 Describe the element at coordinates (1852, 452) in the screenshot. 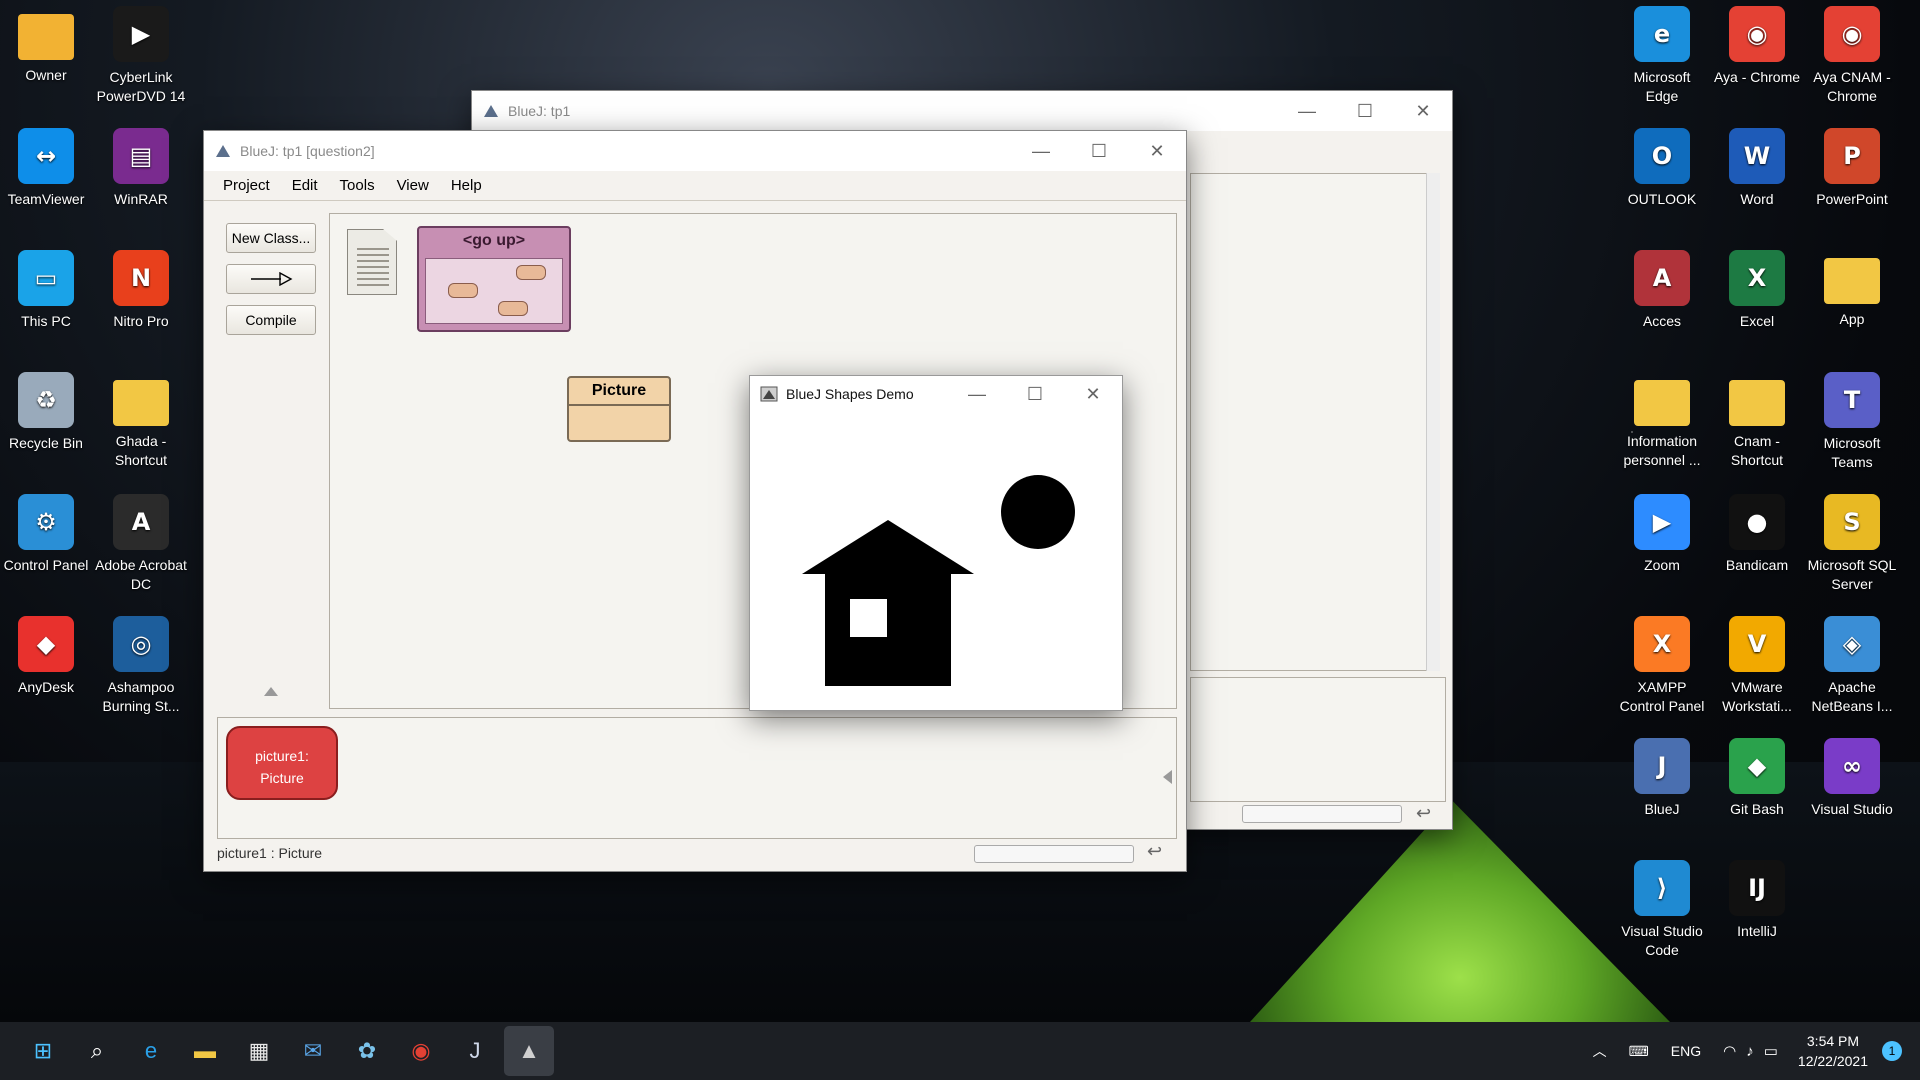

I see `desktop-icon-label: Microsoft Teams` at that location.